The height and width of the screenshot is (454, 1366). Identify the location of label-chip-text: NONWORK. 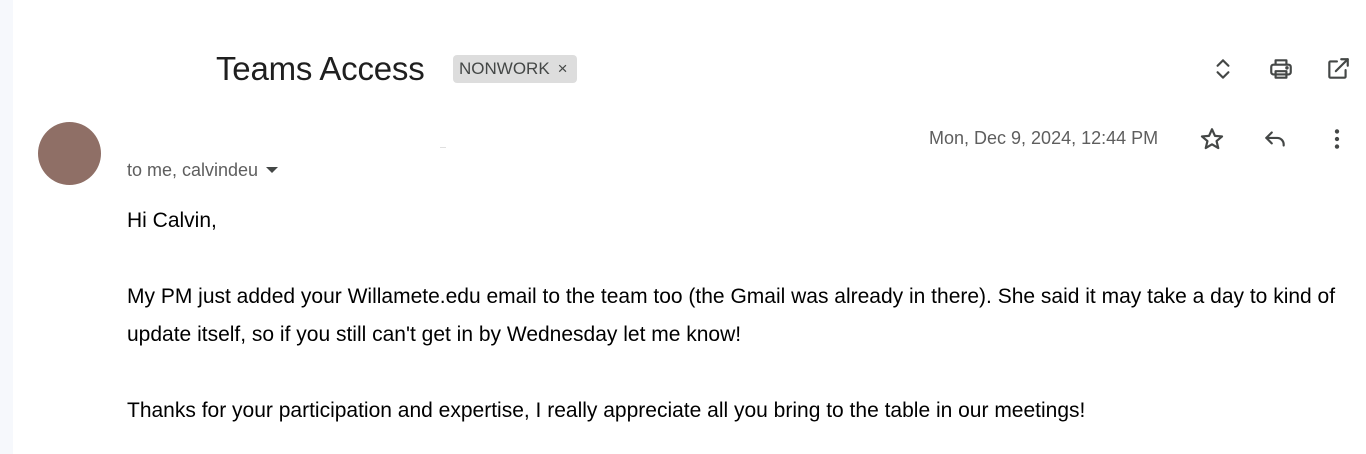
(504, 68).